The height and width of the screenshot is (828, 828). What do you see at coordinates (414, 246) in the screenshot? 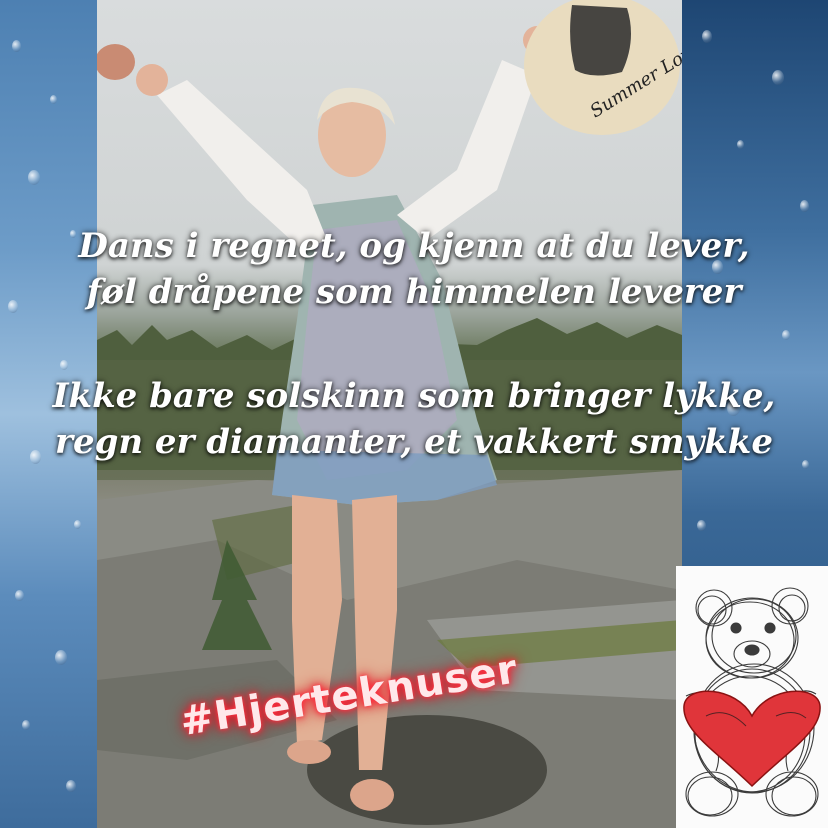
I see `poem-line: Dans i regnet, og kjenn at du lever,` at bounding box center [414, 246].